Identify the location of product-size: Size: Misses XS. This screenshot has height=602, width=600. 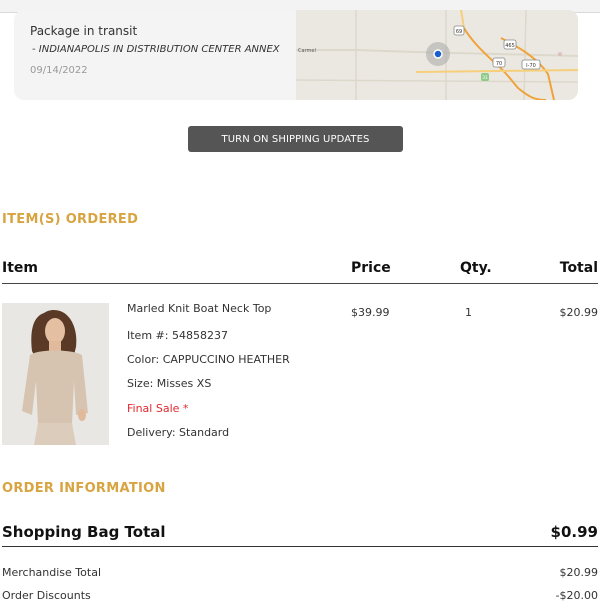
(169, 383).